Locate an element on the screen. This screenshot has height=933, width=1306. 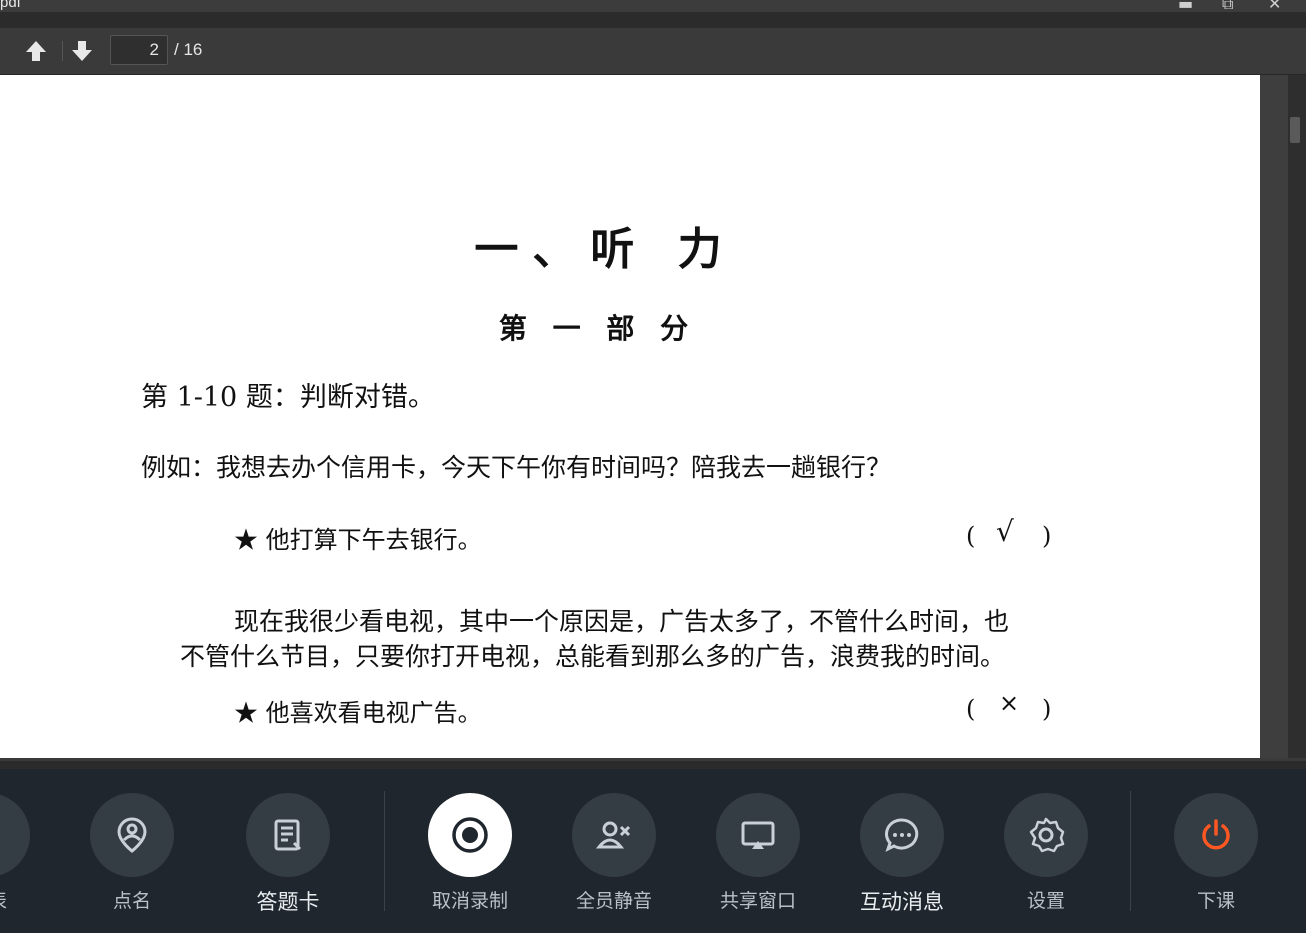
cancel-recording-label: 取消录制 is located at coordinates (469, 901).